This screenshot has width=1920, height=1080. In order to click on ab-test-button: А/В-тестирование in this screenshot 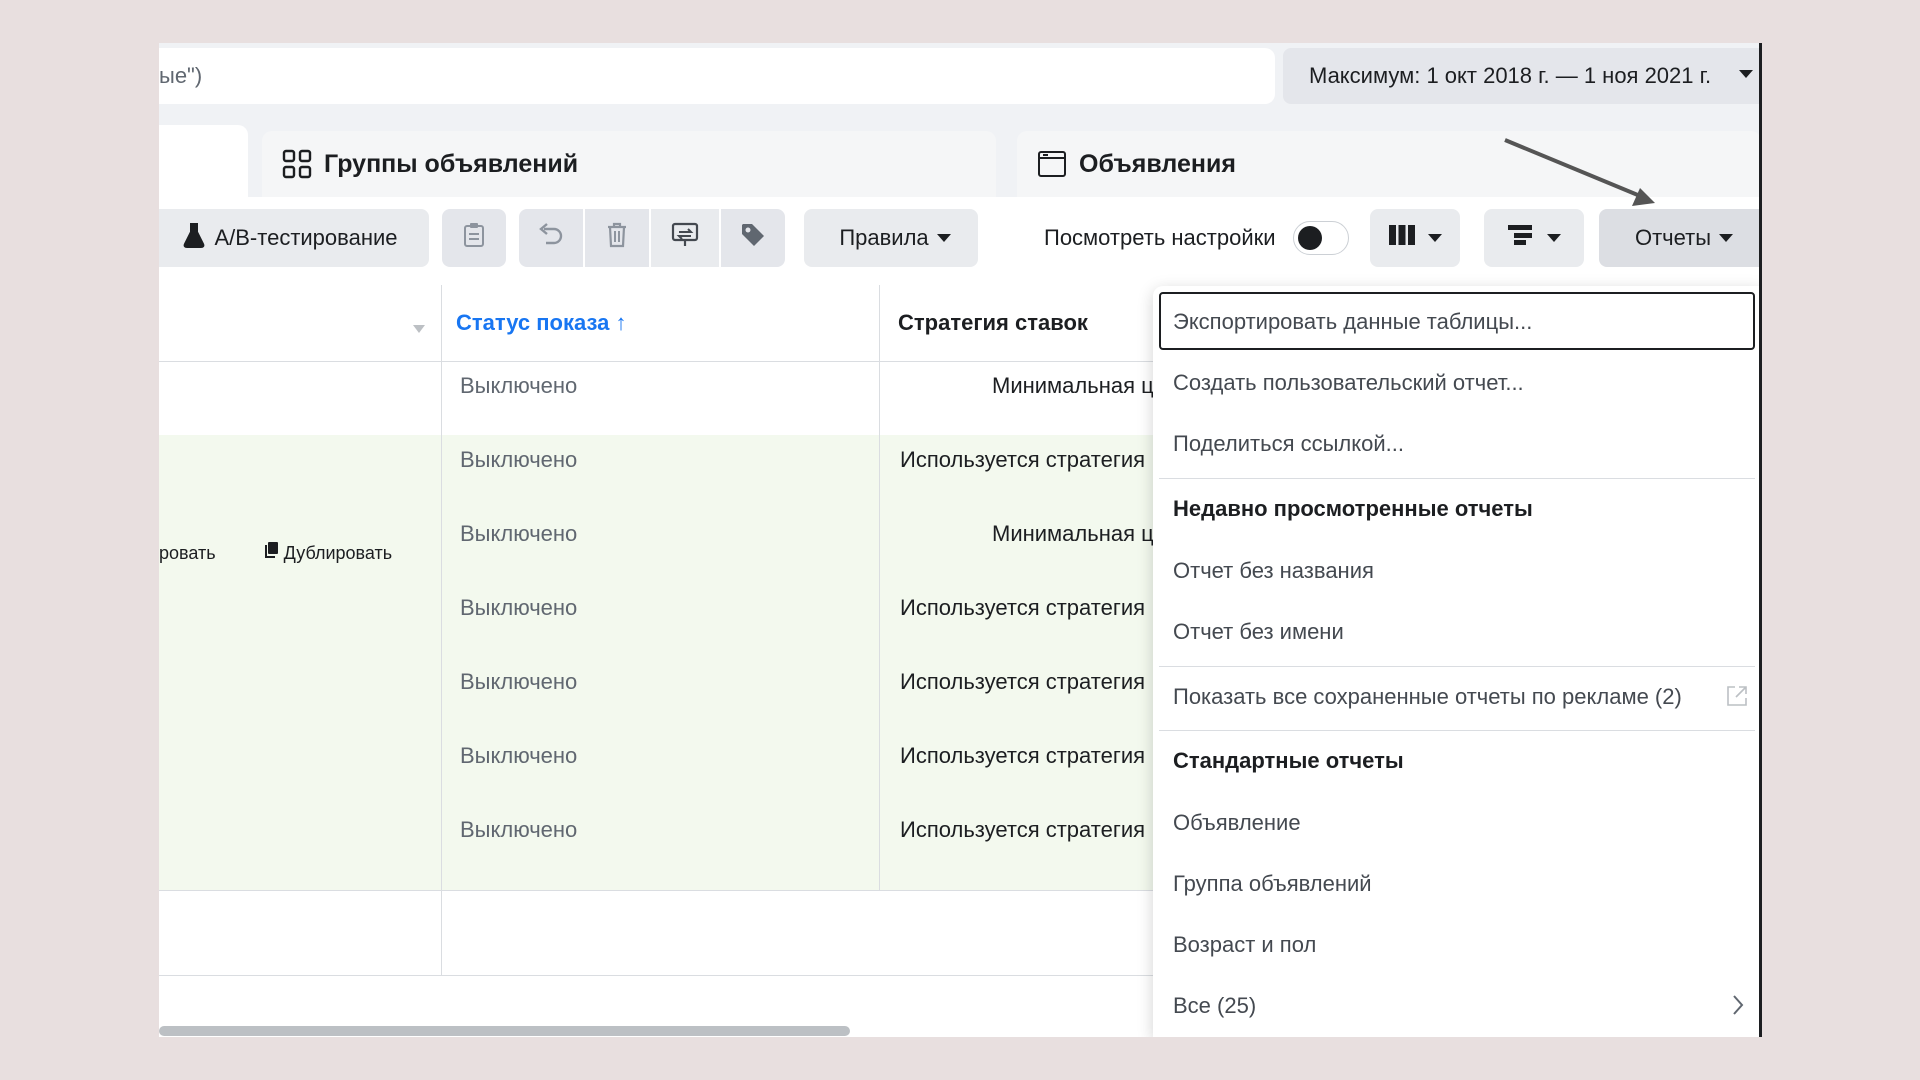, I will do `click(294, 238)`.